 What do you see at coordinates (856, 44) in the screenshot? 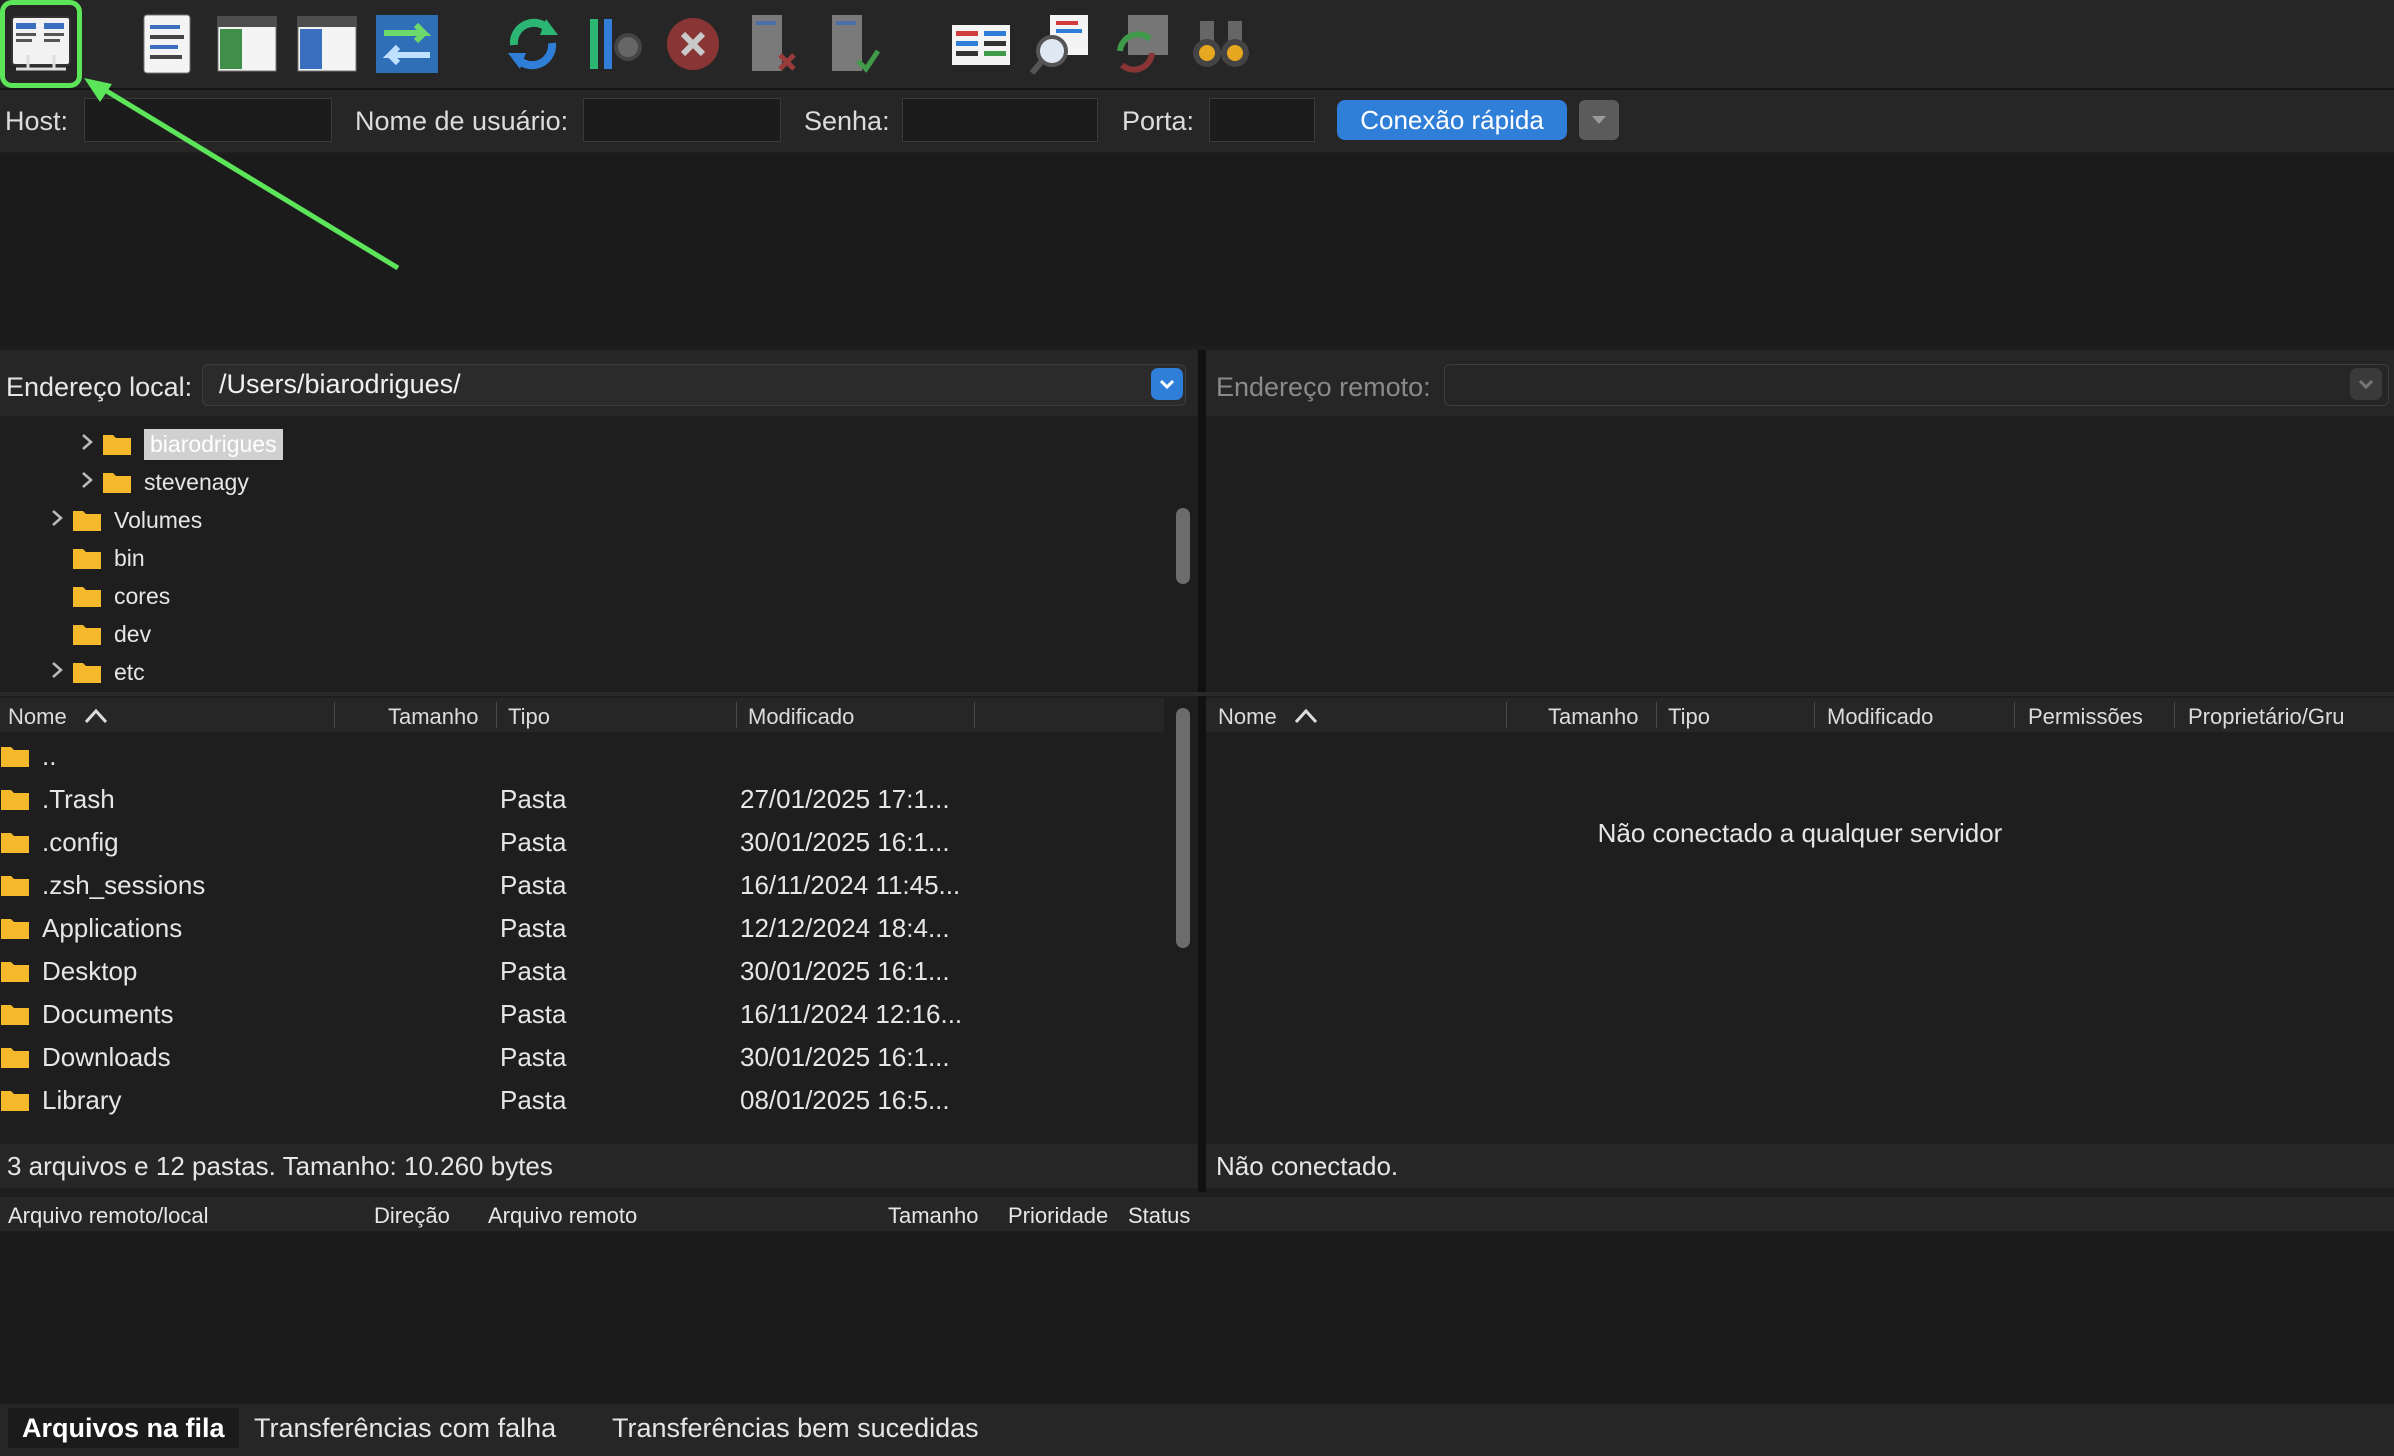
I see `reconnect-icon` at bounding box center [856, 44].